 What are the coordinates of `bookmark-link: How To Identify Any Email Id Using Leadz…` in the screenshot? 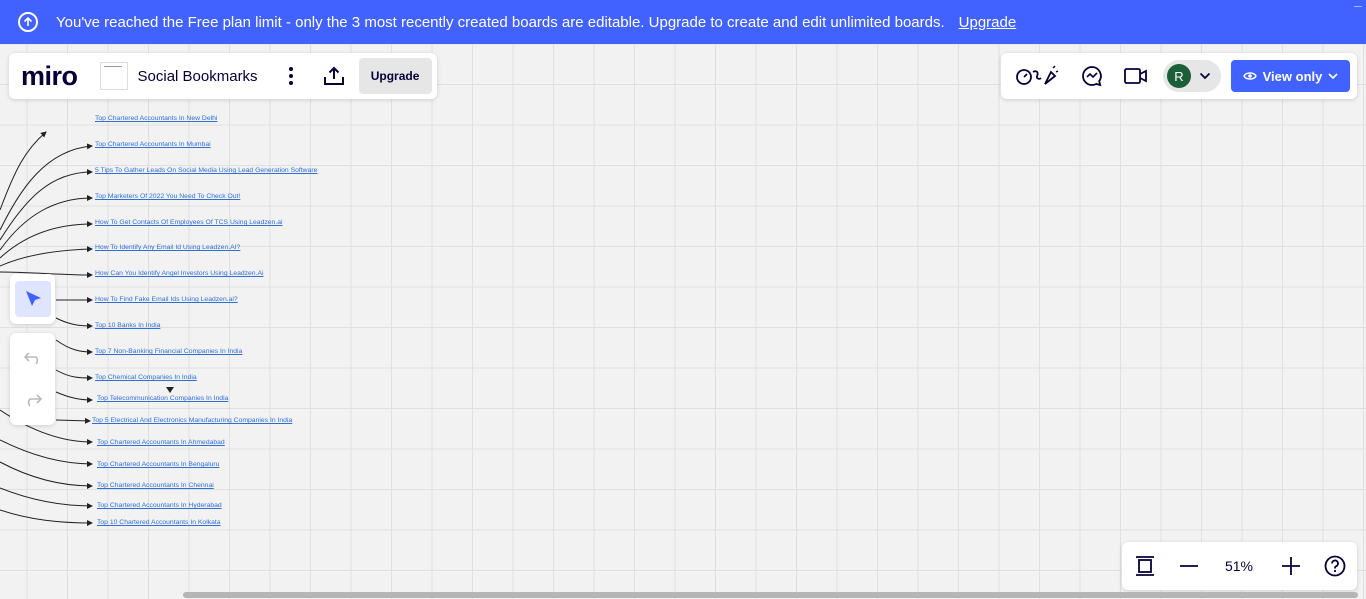 It's located at (167, 248).